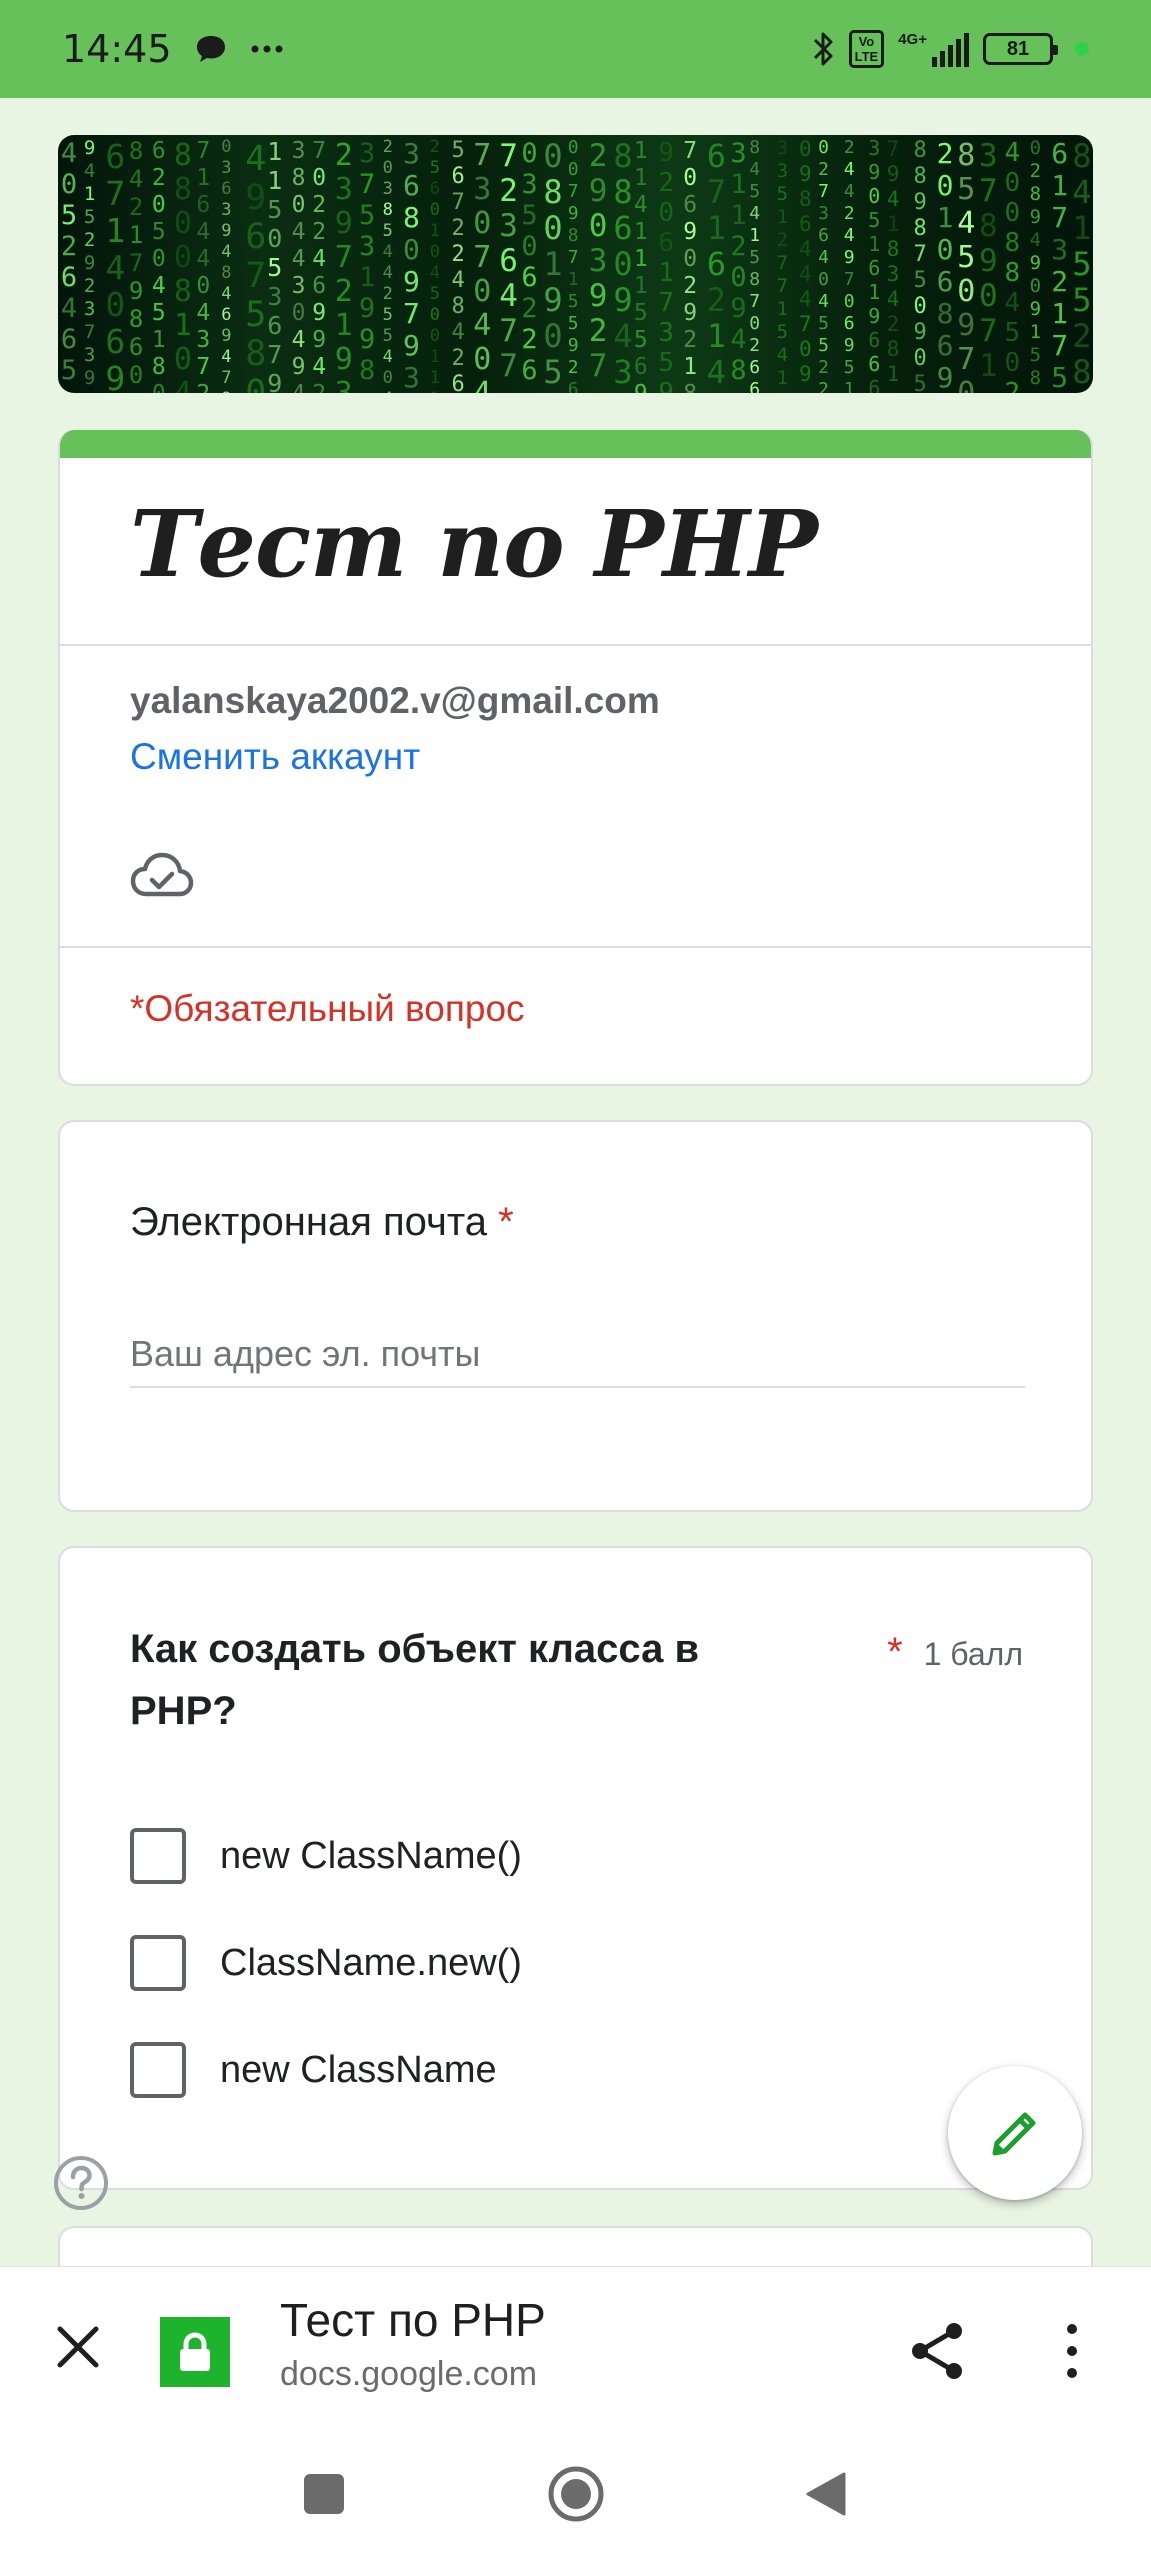  I want to click on status-bar: 14:45 Vo LTE 4G+ 81, so click(575, 49).